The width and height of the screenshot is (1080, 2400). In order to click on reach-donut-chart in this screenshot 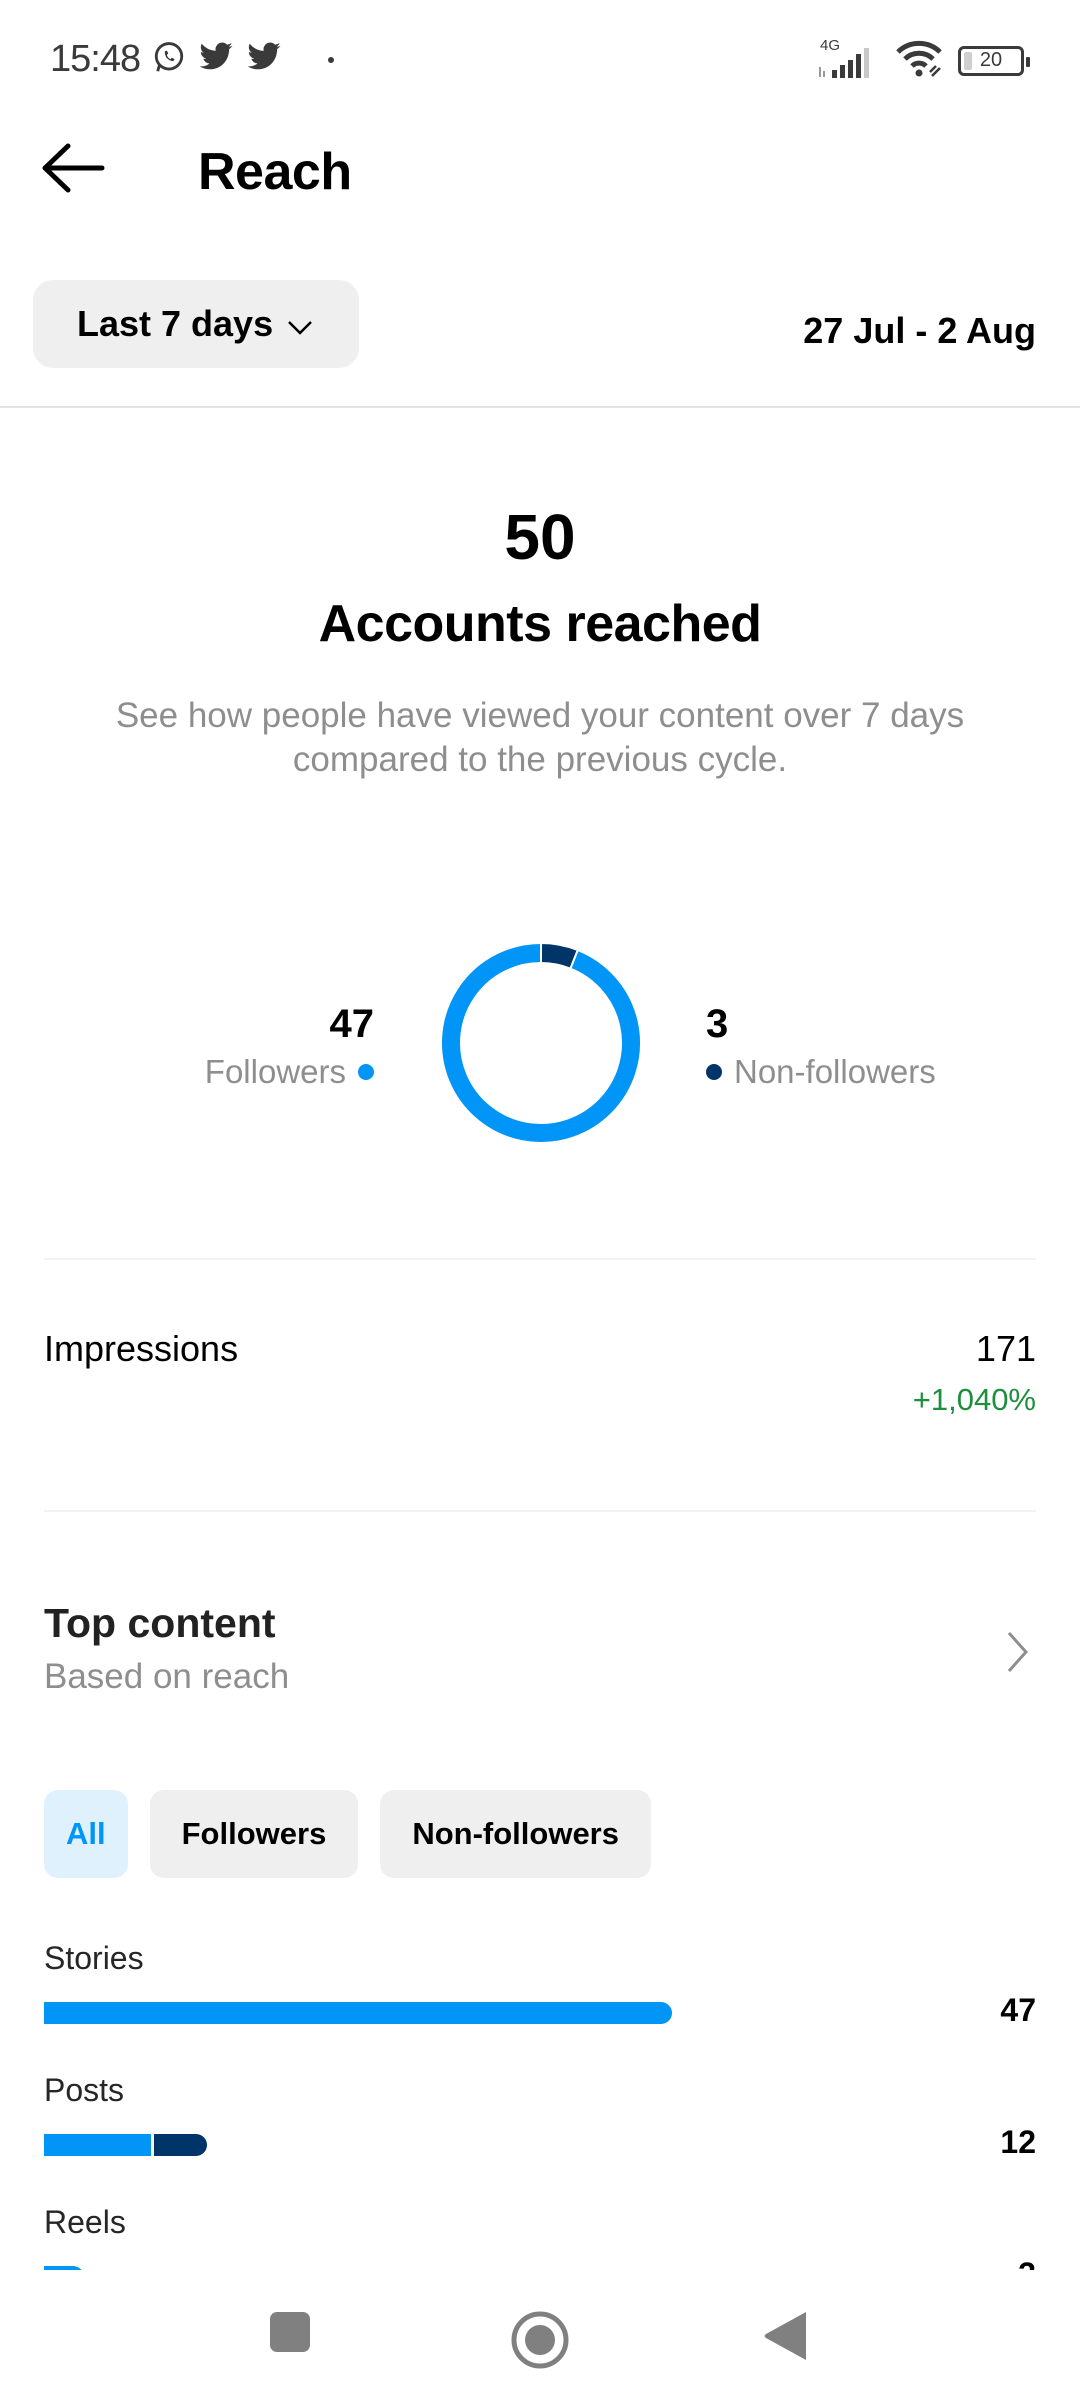, I will do `click(541, 1042)`.